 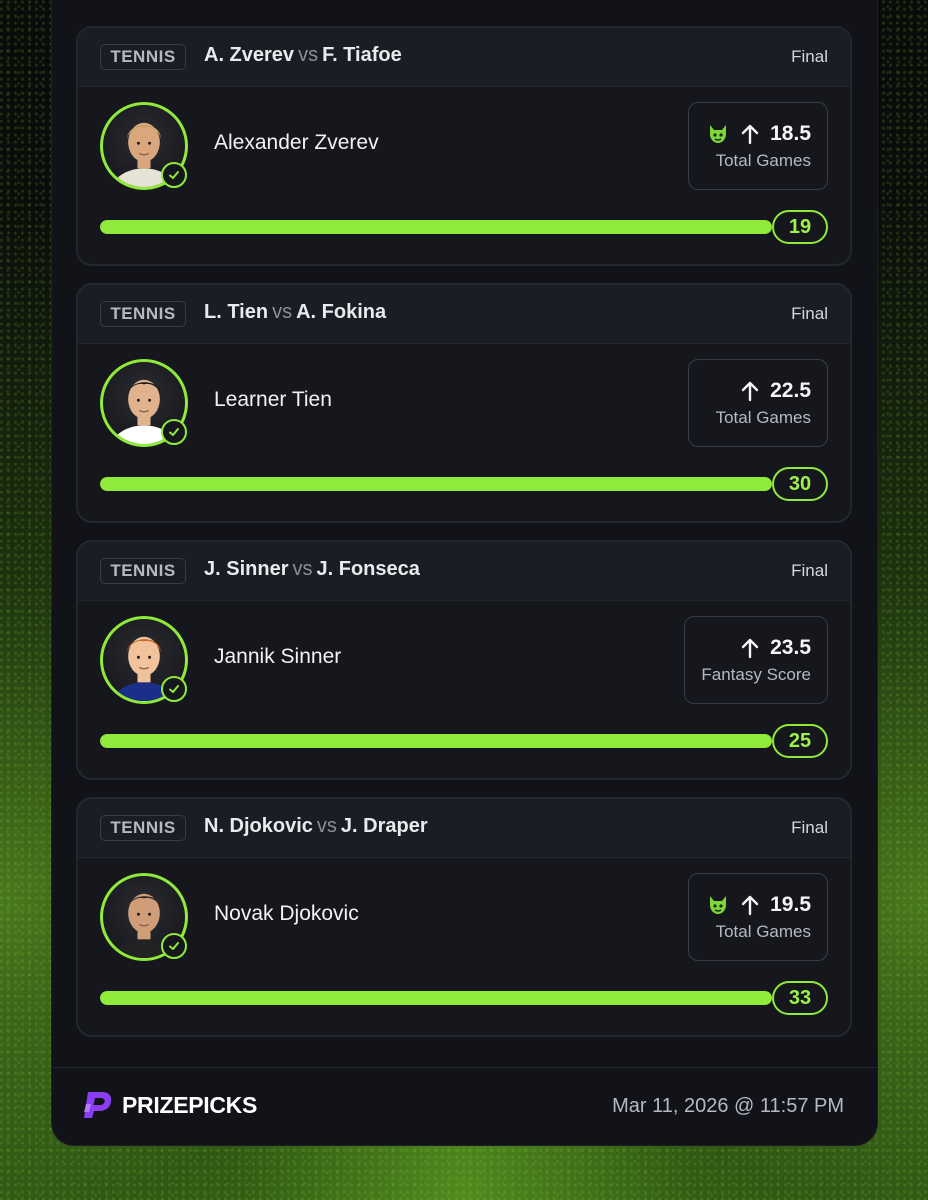 What do you see at coordinates (800, 998) in the screenshot?
I see `result-value: 33` at bounding box center [800, 998].